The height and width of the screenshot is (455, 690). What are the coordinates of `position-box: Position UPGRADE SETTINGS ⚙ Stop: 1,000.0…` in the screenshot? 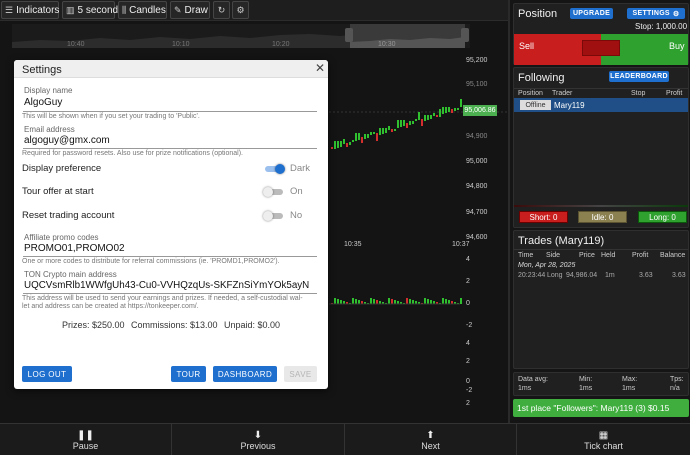 It's located at (601, 34).